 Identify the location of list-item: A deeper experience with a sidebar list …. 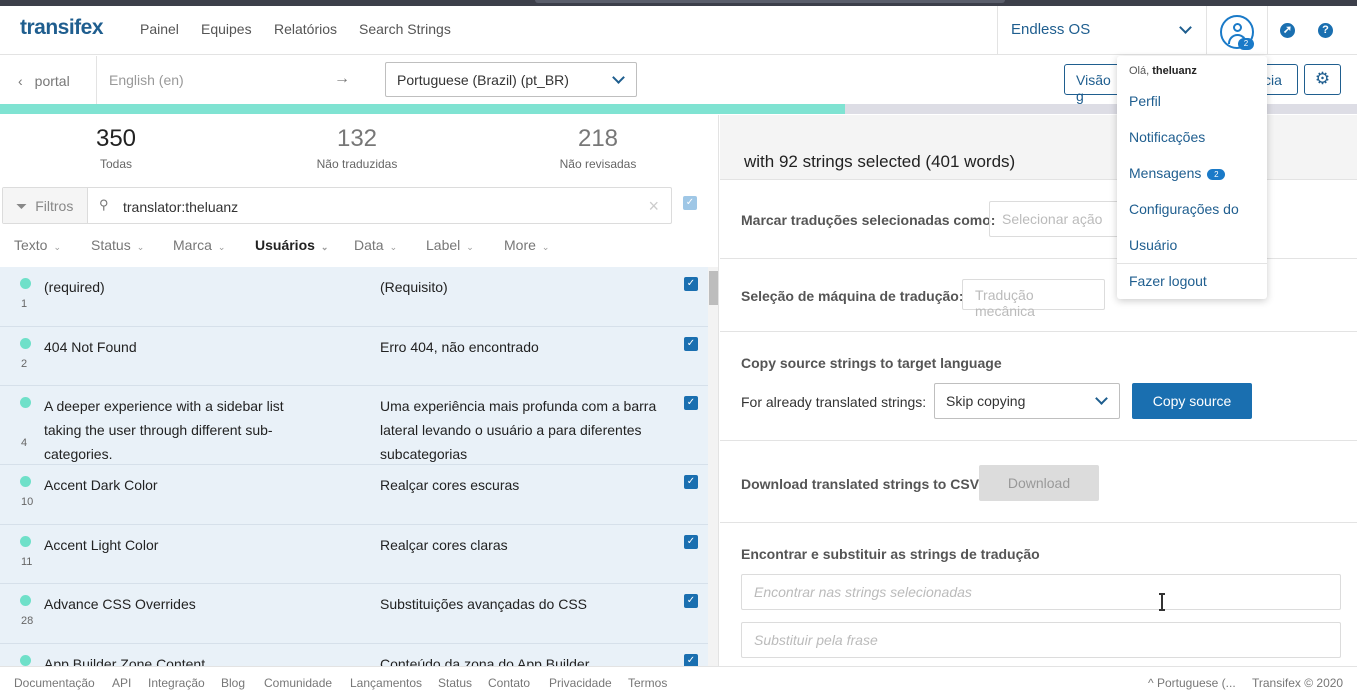
(354, 425).